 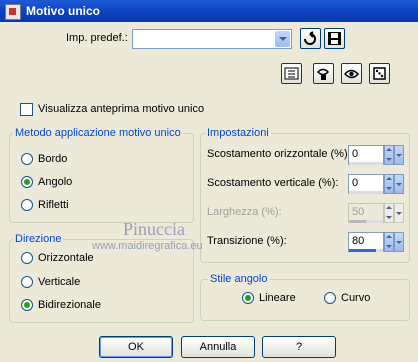 I want to click on proof-button, so click(x=323, y=73).